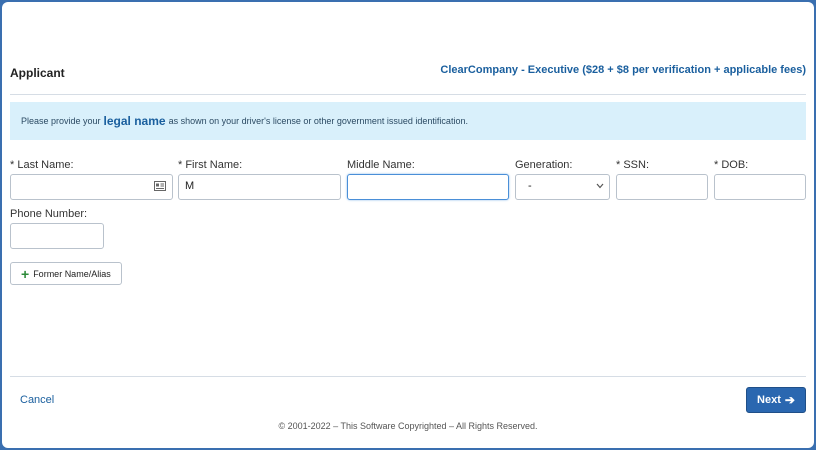 The image size is (816, 450). What do you see at coordinates (160, 186) in the screenshot?
I see `contact-card-icon` at bounding box center [160, 186].